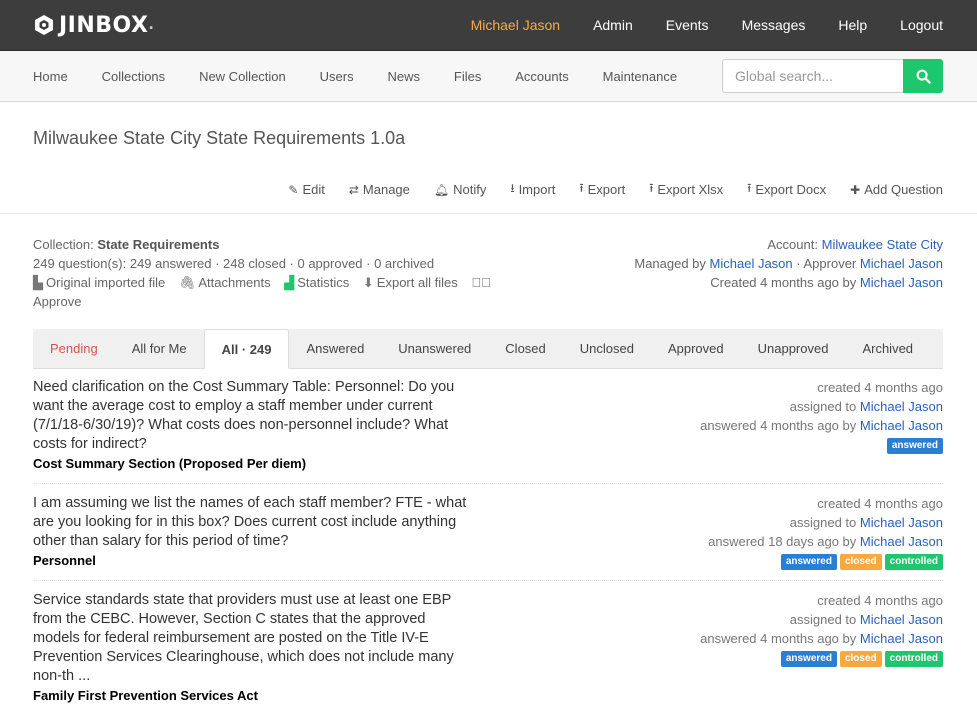 This screenshot has height=714, width=977. I want to click on account-link: Milwaukee State City, so click(882, 244).